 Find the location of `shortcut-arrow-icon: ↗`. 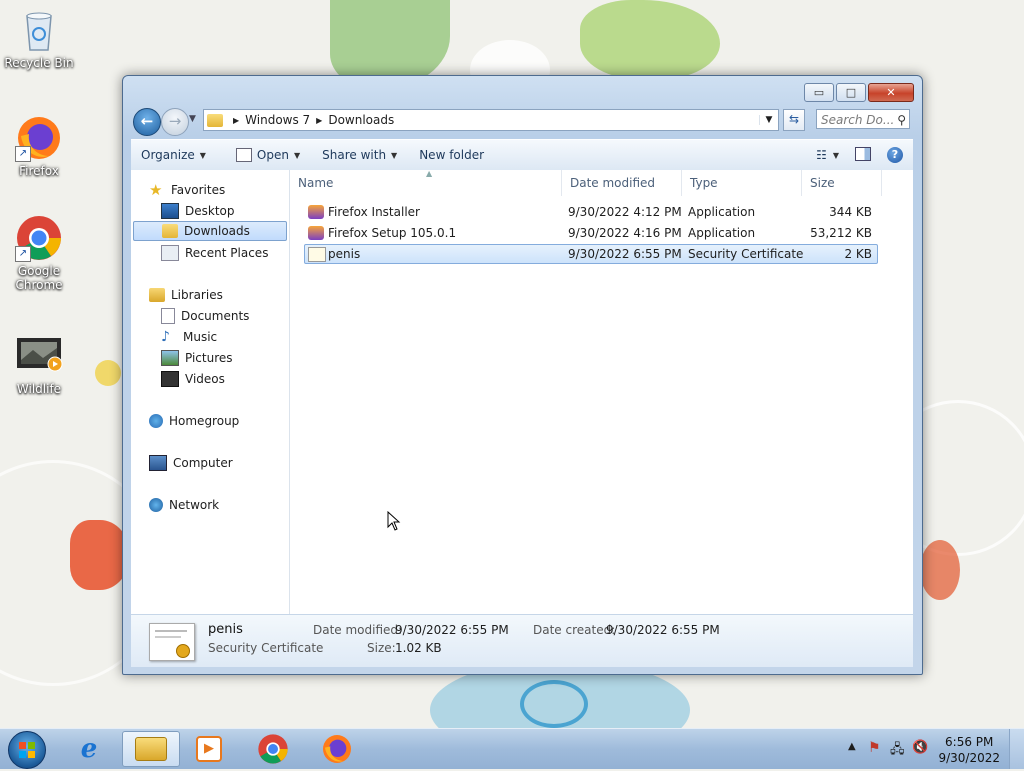

shortcut-arrow-icon: ↗ is located at coordinates (23, 254).